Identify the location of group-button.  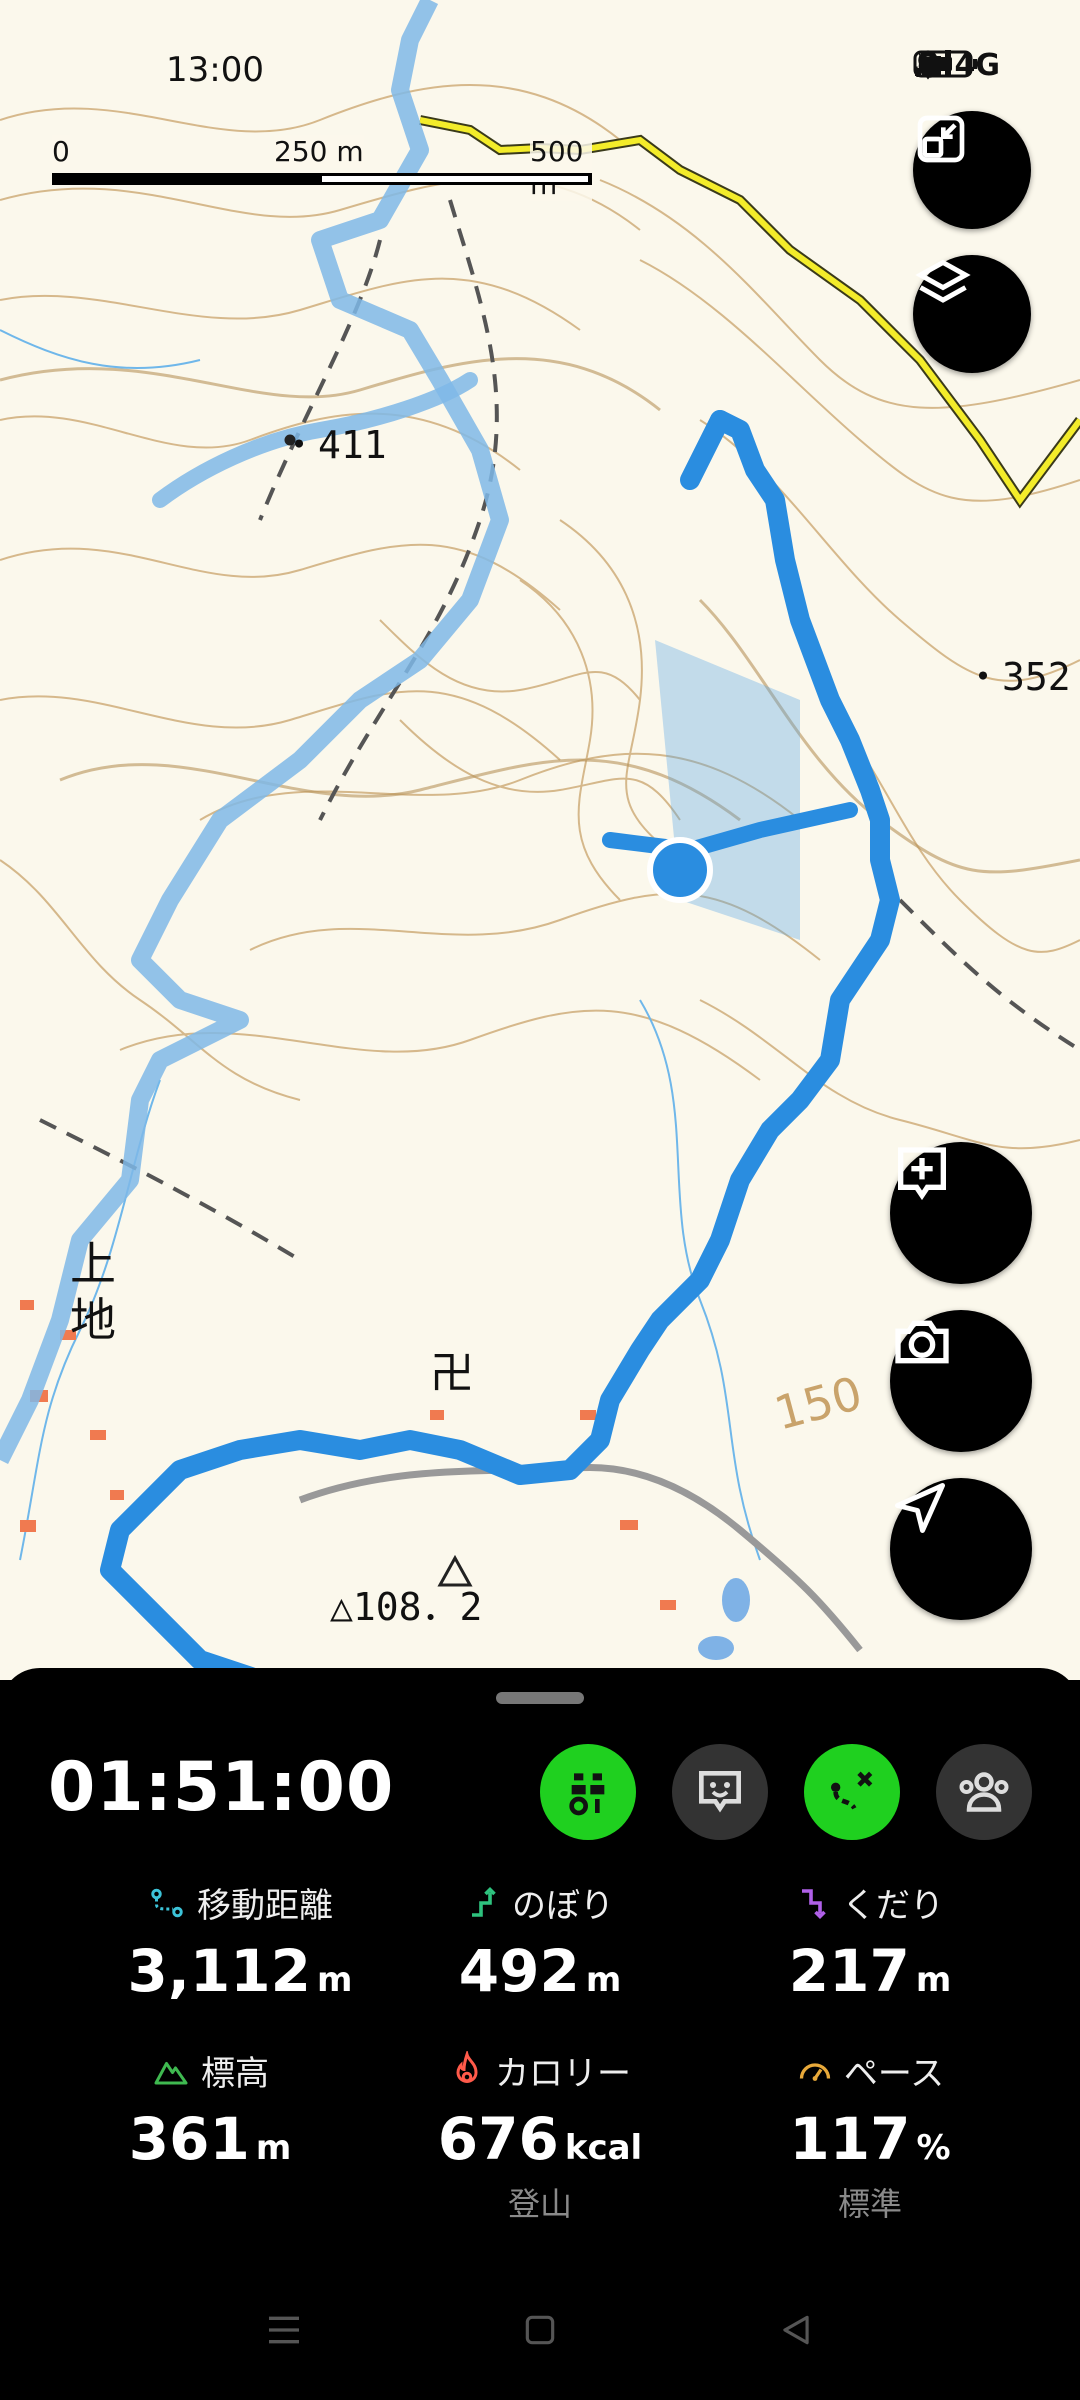
(984, 1792).